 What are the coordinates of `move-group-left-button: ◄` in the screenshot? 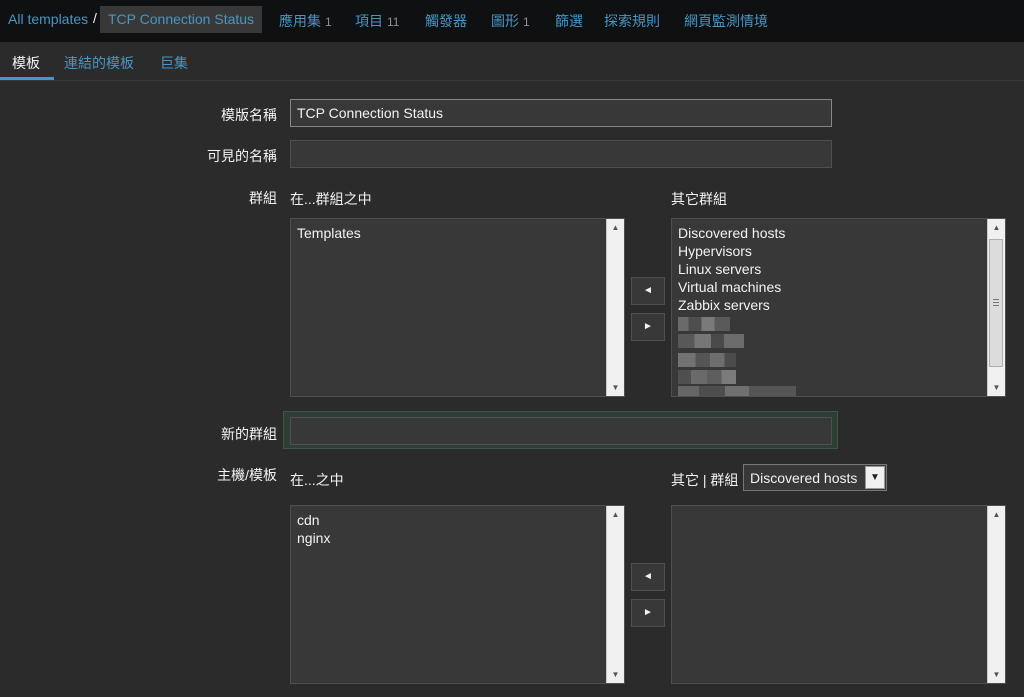 It's located at (648, 291).